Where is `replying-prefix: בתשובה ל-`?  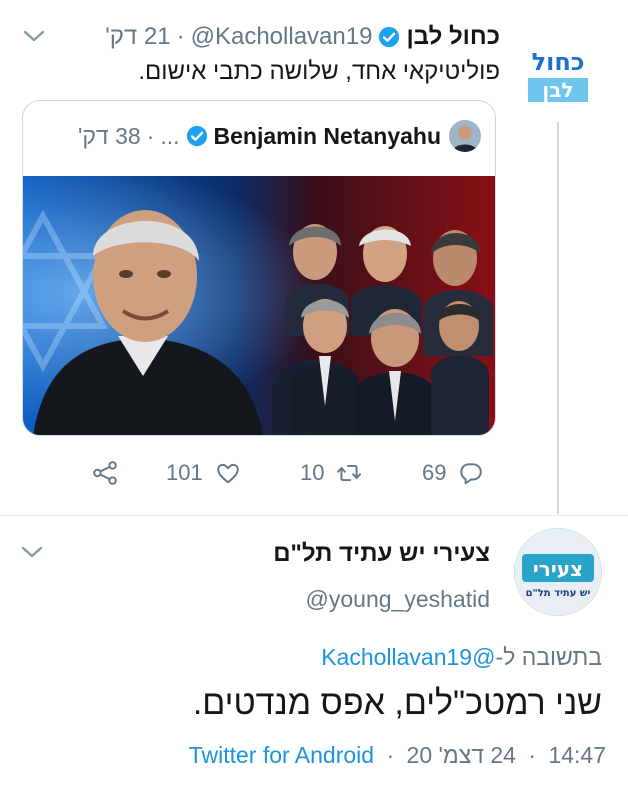 replying-prefix: בתשובה ל- is located at coordinates (548, 657).